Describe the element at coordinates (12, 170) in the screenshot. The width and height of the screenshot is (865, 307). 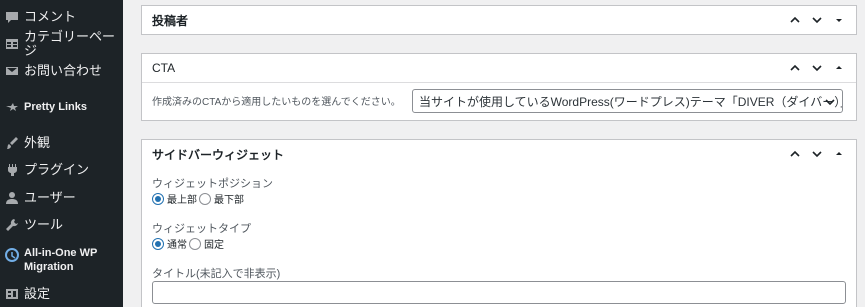
I see `plugin-icon` at that location.